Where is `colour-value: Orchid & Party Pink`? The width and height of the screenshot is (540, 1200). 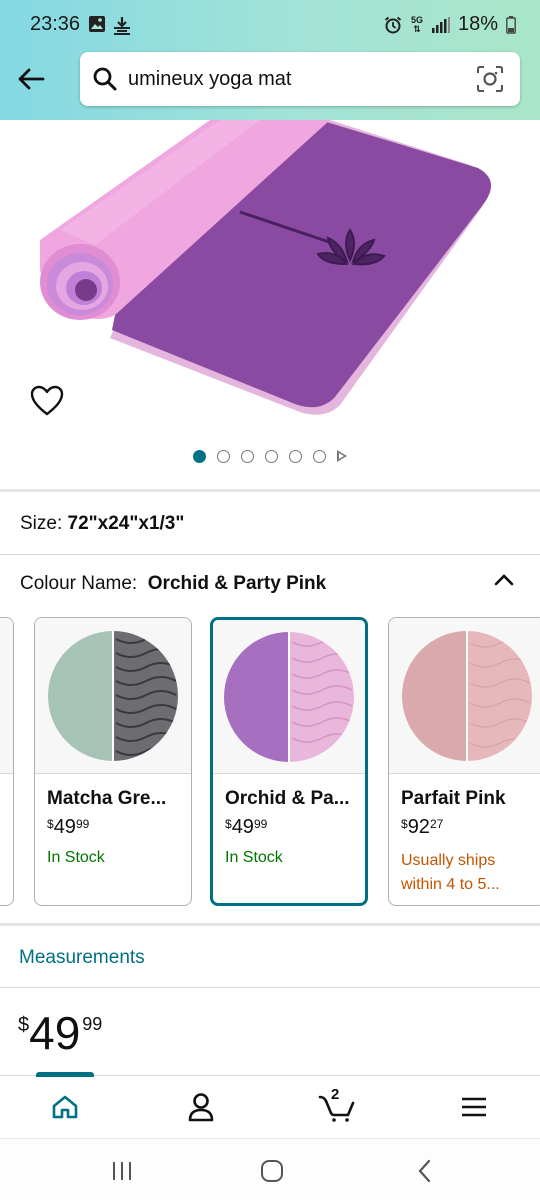 colour-value: Orchid & Party Pink is located at coordinates (237, 583).